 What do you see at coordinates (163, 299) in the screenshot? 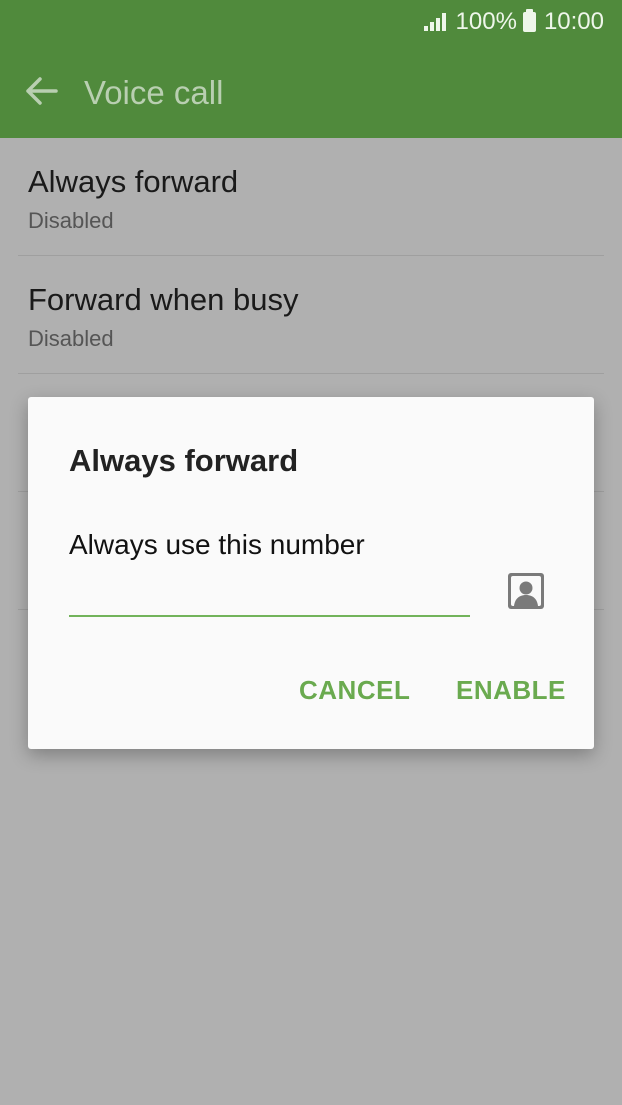
I see `list-item-title: Forward when busy` at bounding box center [163, 299].